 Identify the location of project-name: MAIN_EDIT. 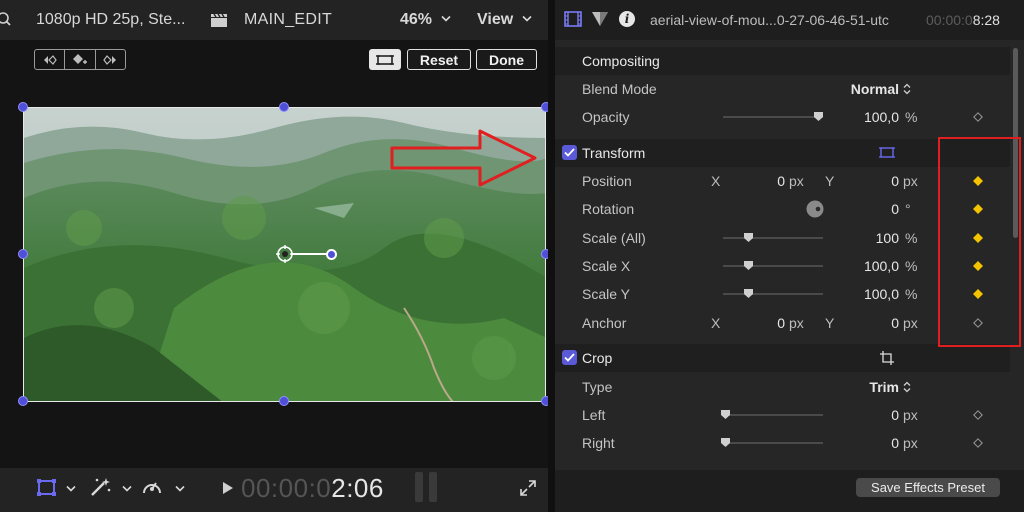
(288, 20).